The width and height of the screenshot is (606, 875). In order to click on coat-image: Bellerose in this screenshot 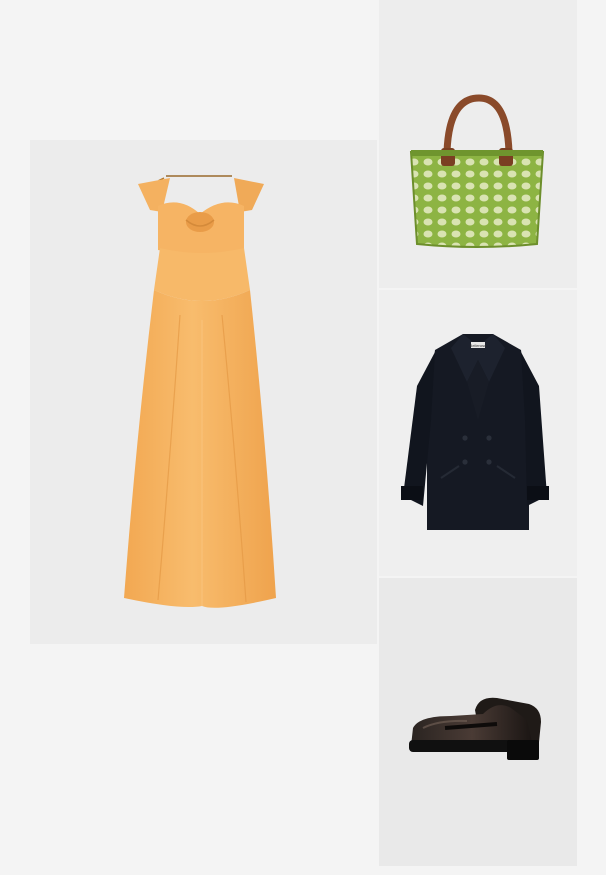, I will do `click(475, 432)`.